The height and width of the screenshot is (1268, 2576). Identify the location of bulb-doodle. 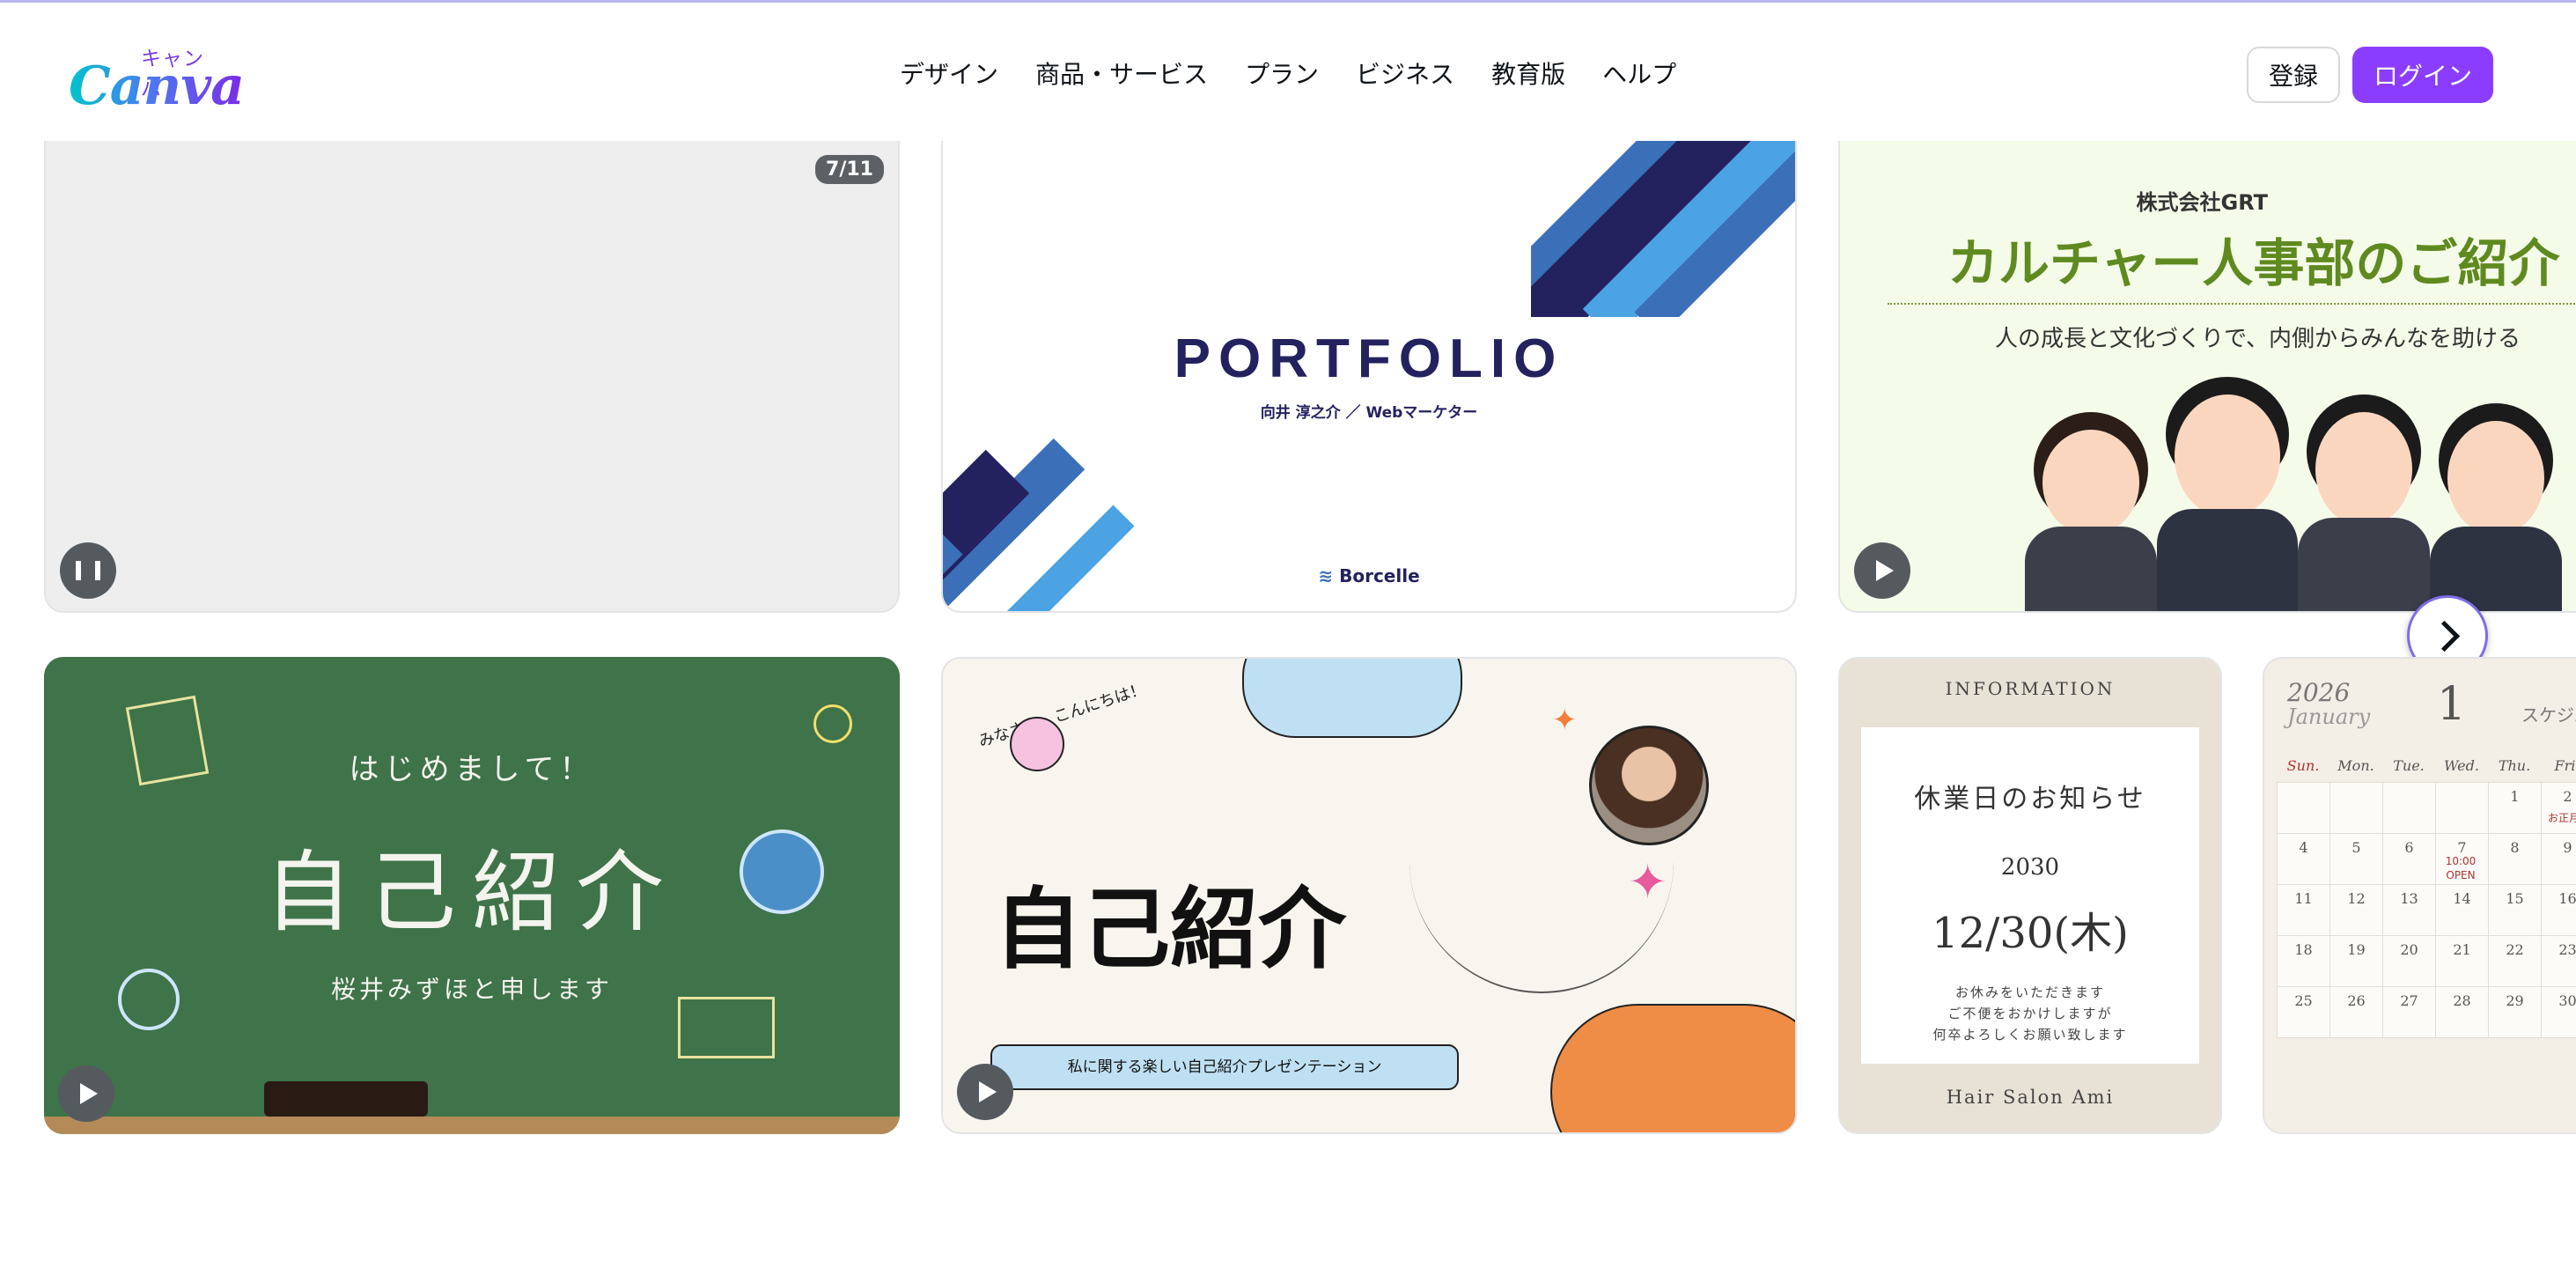
(832, 723).